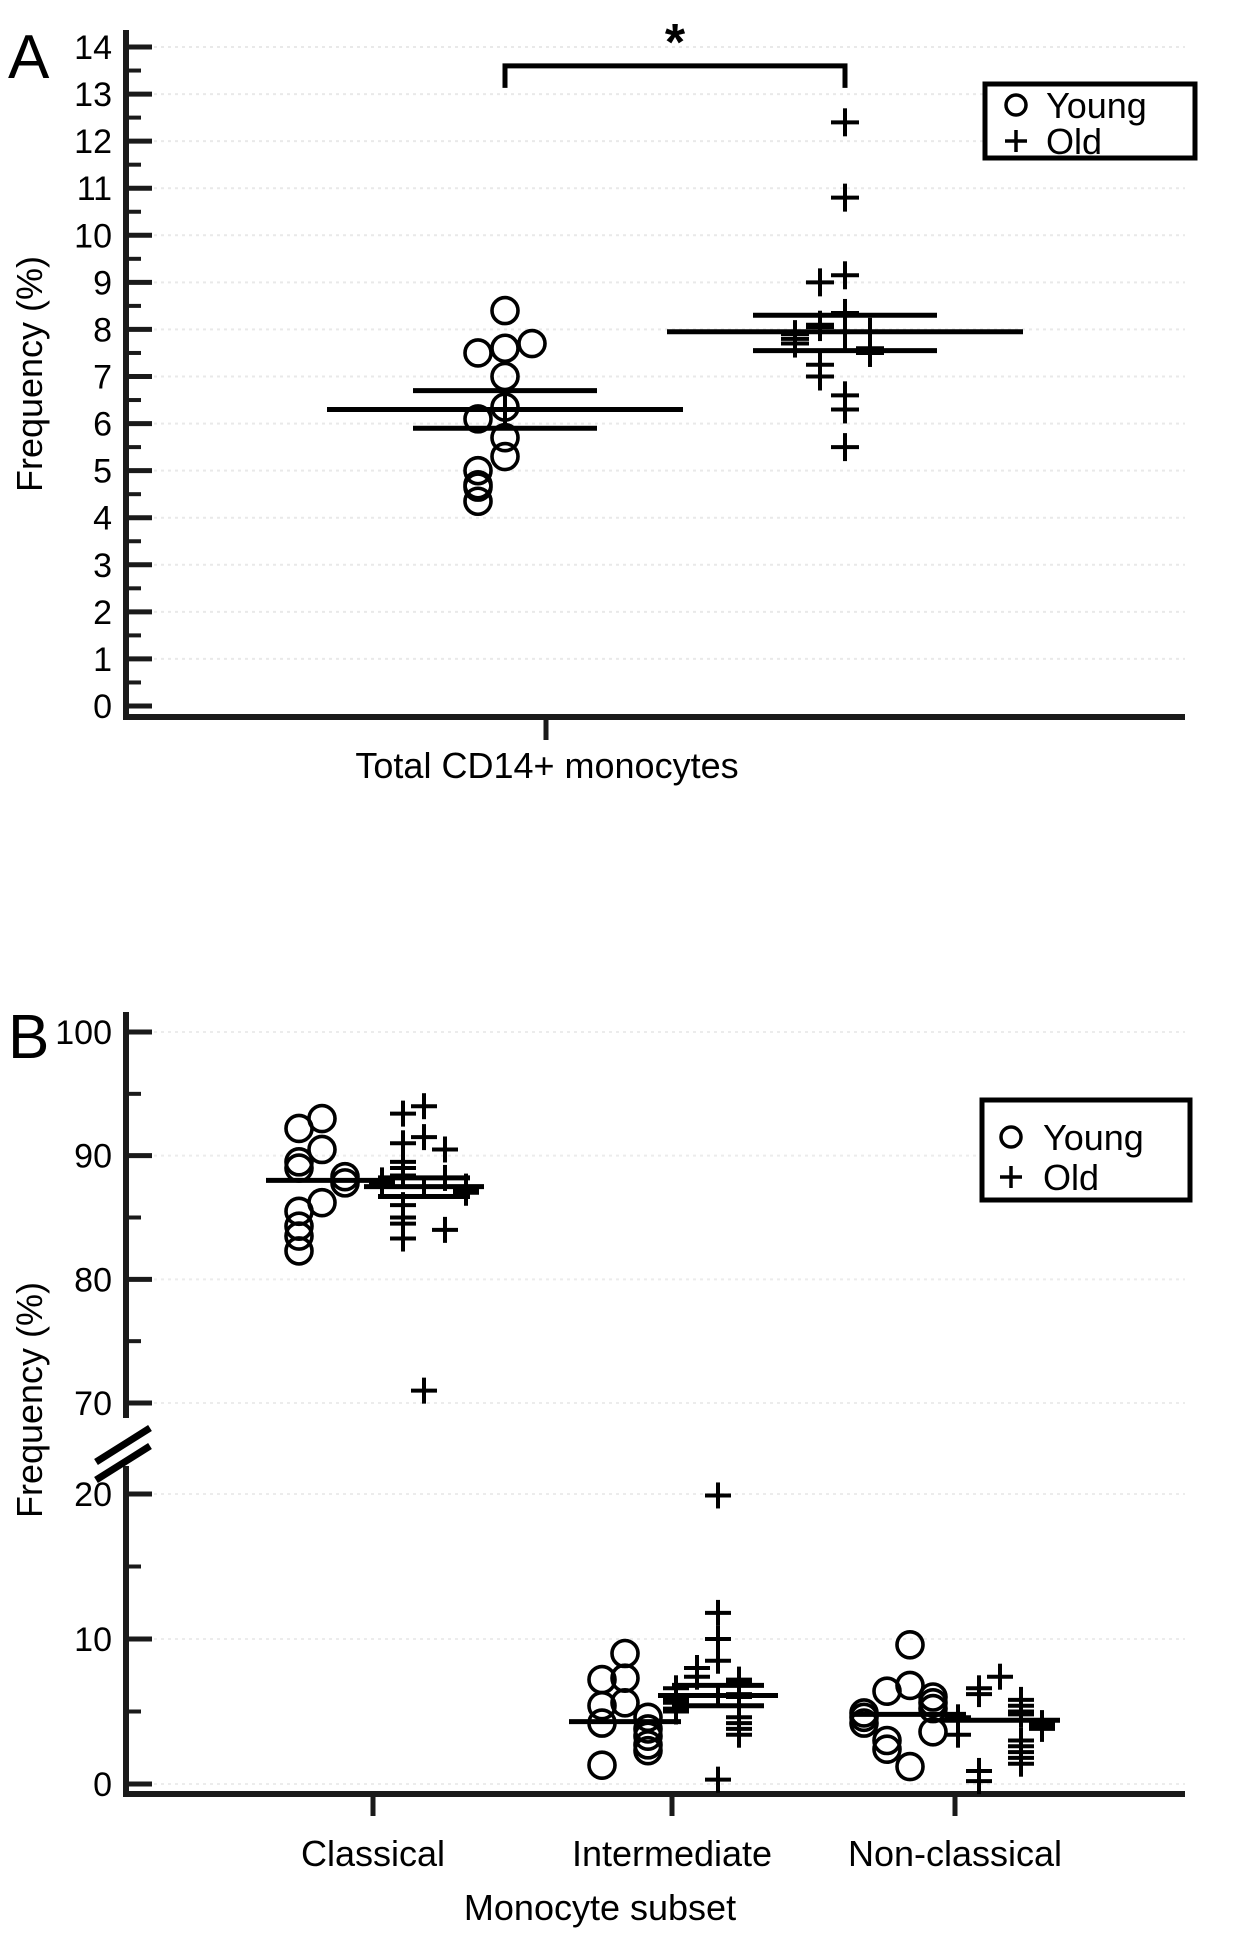 This screenshot has height=1947, width=1260. Describe the element at coordinates (93, 142) in the screenshot. I see `y-tick-label: 12` at that location.